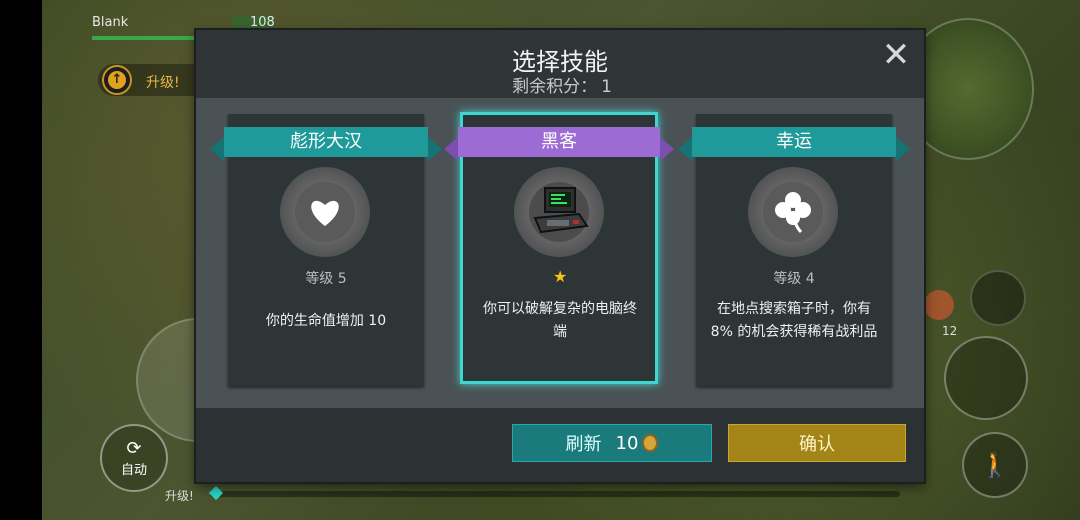  What do you see at coordinates (560, 276) in the screenshot?
I see `star-icon: ★` at bounding box center [560, 276].